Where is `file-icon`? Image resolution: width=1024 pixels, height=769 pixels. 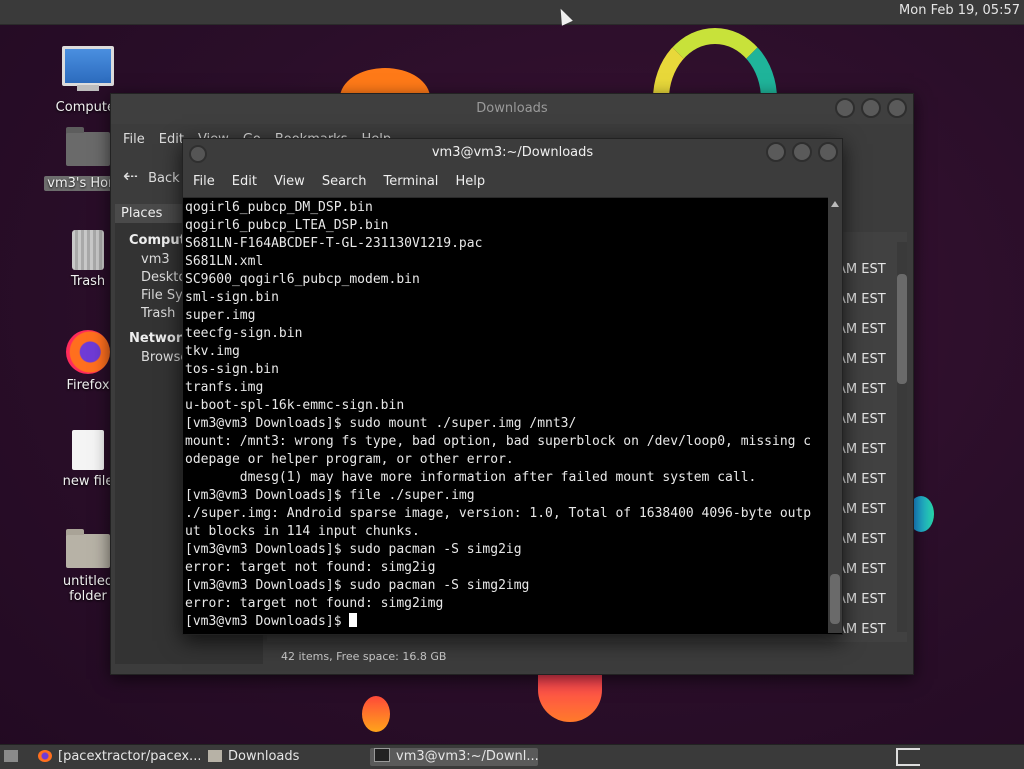
file-icon is located at coordinates (88, 450).